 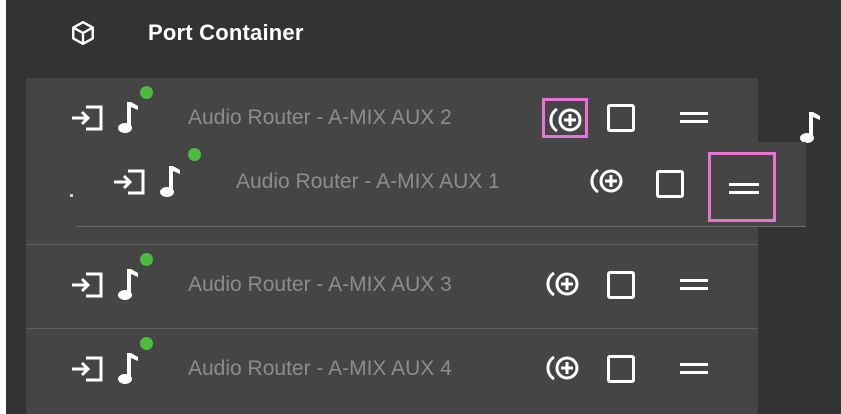 I want to click on placeholder-marker, so click(x=71, y=195).